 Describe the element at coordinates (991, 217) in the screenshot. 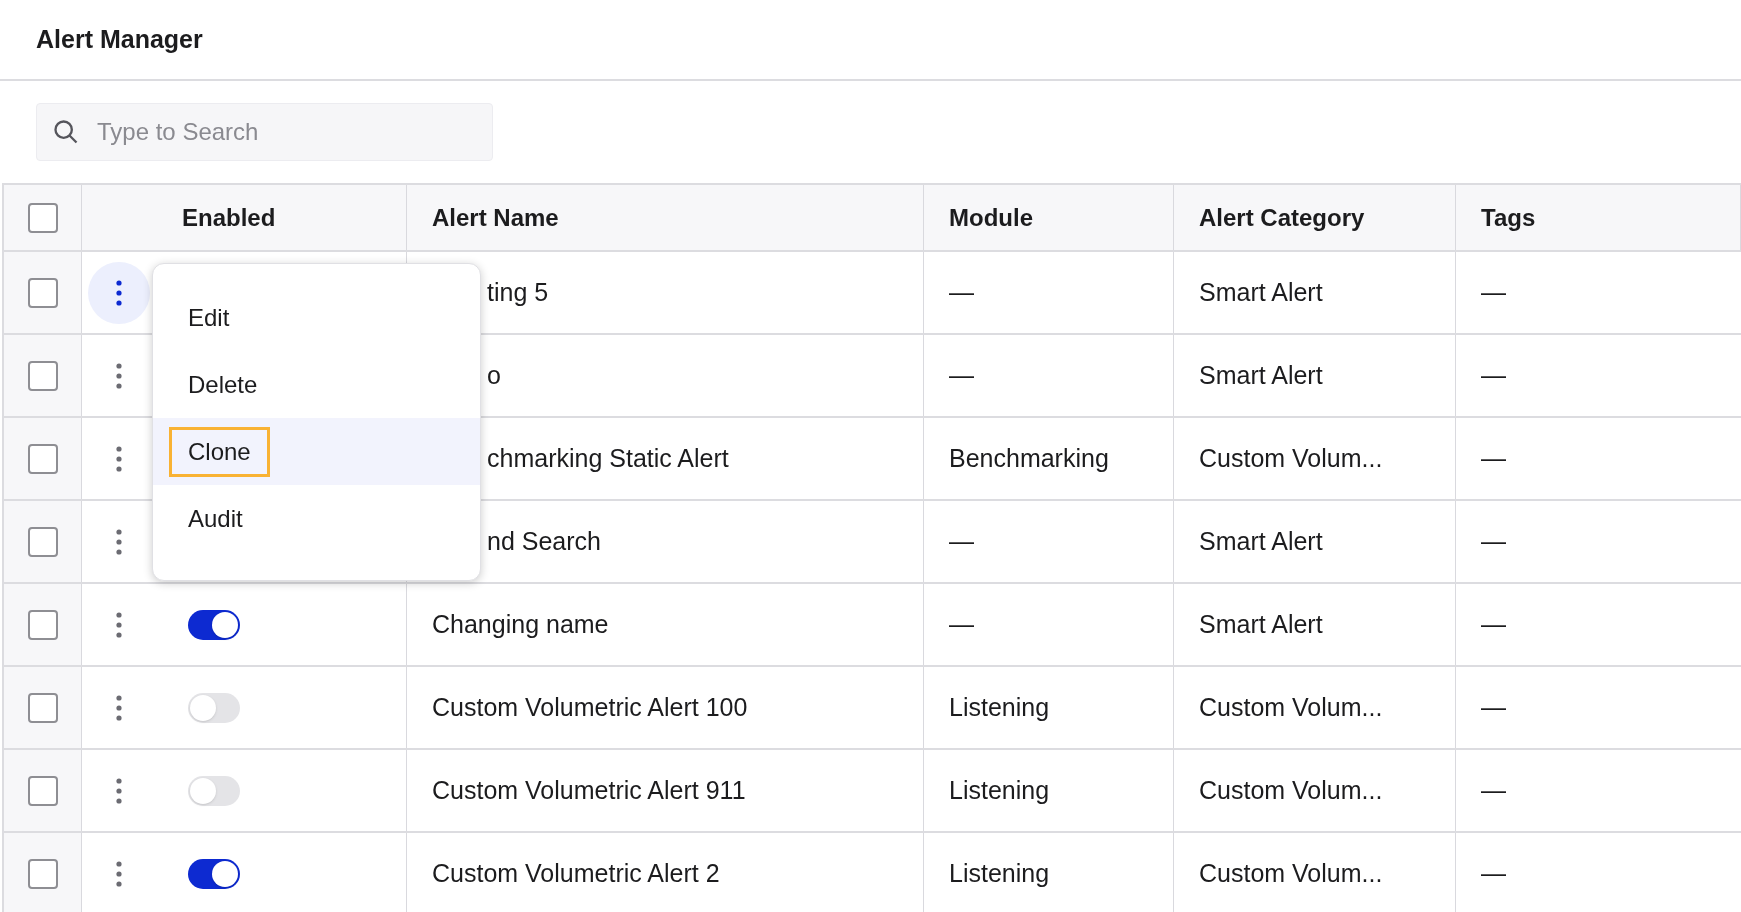

I see `column-header: Module` at that location.